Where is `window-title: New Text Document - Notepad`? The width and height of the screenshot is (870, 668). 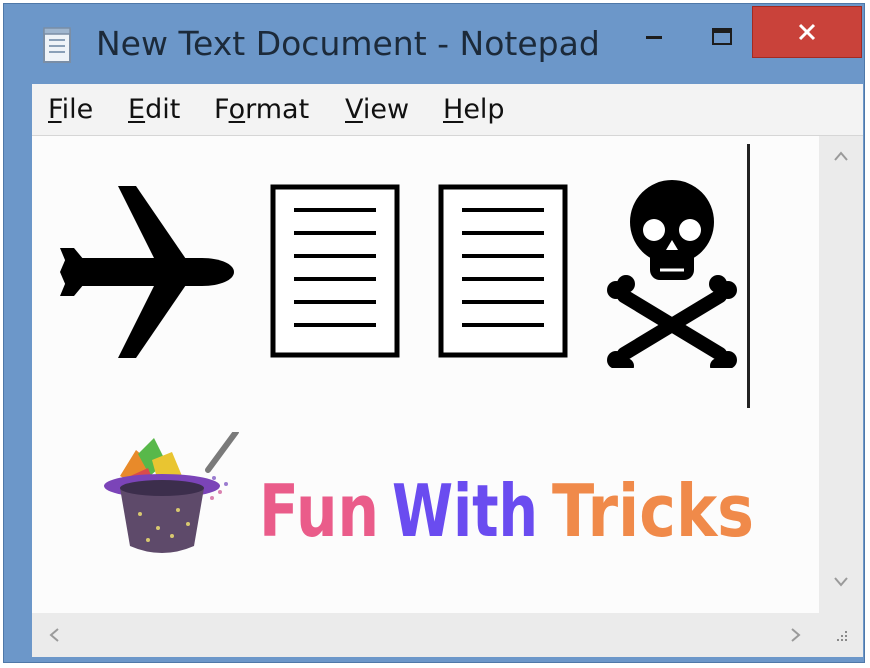 window-title: New Text Document - Notepad is located at coordinates (348, 43).